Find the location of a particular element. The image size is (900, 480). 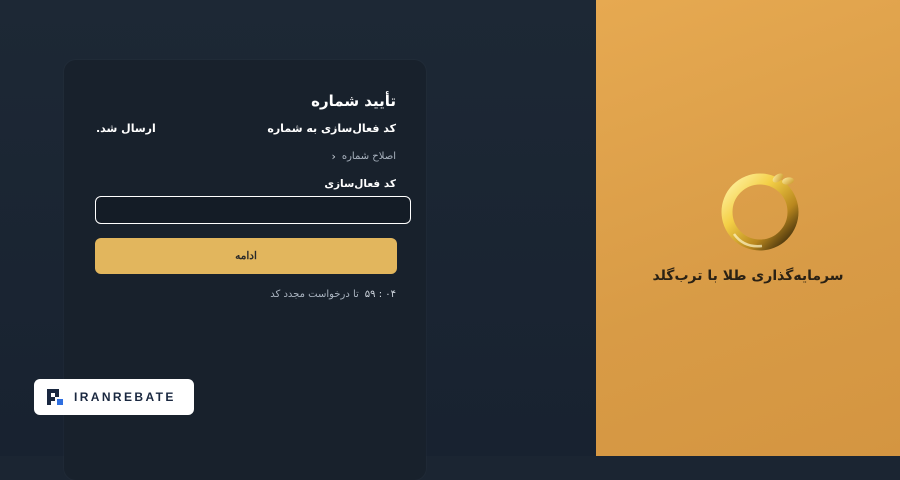

activation-code-input is located at coordinates (253, 210).